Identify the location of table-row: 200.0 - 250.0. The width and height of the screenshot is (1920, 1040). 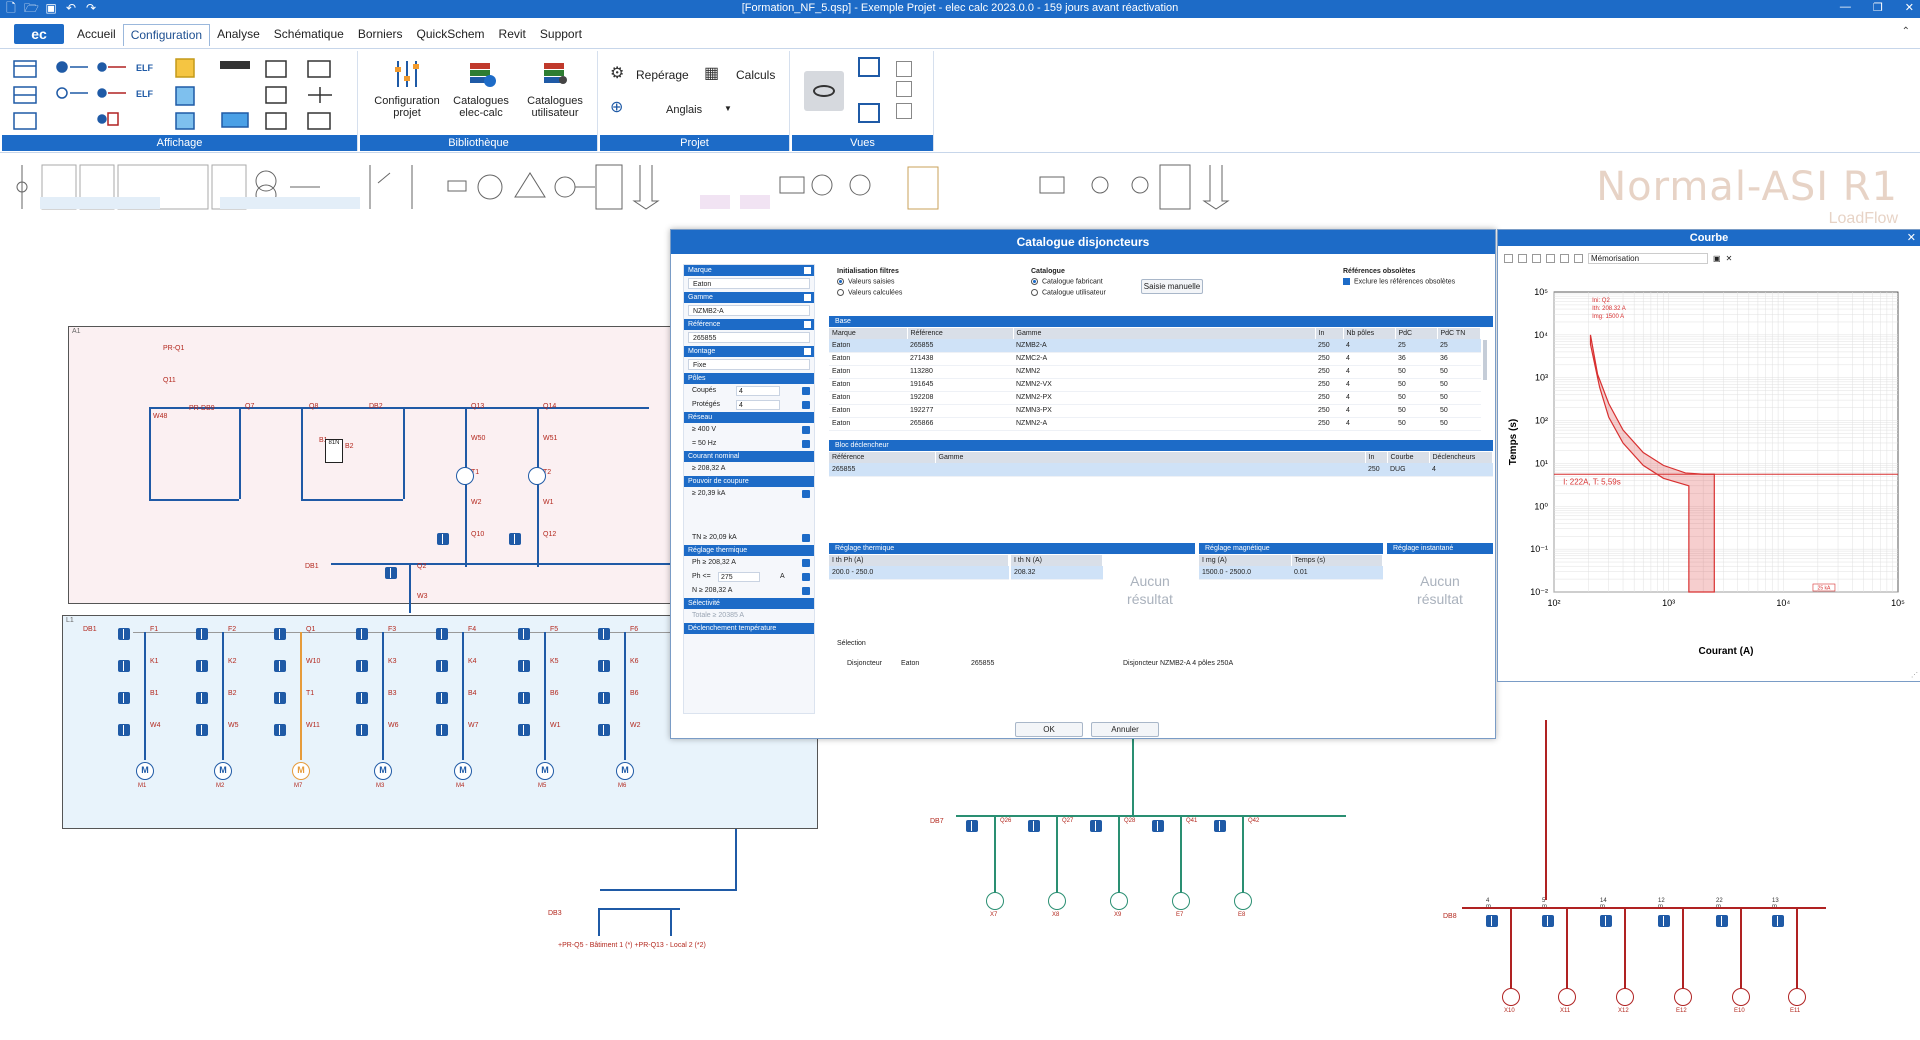
(919, 573).